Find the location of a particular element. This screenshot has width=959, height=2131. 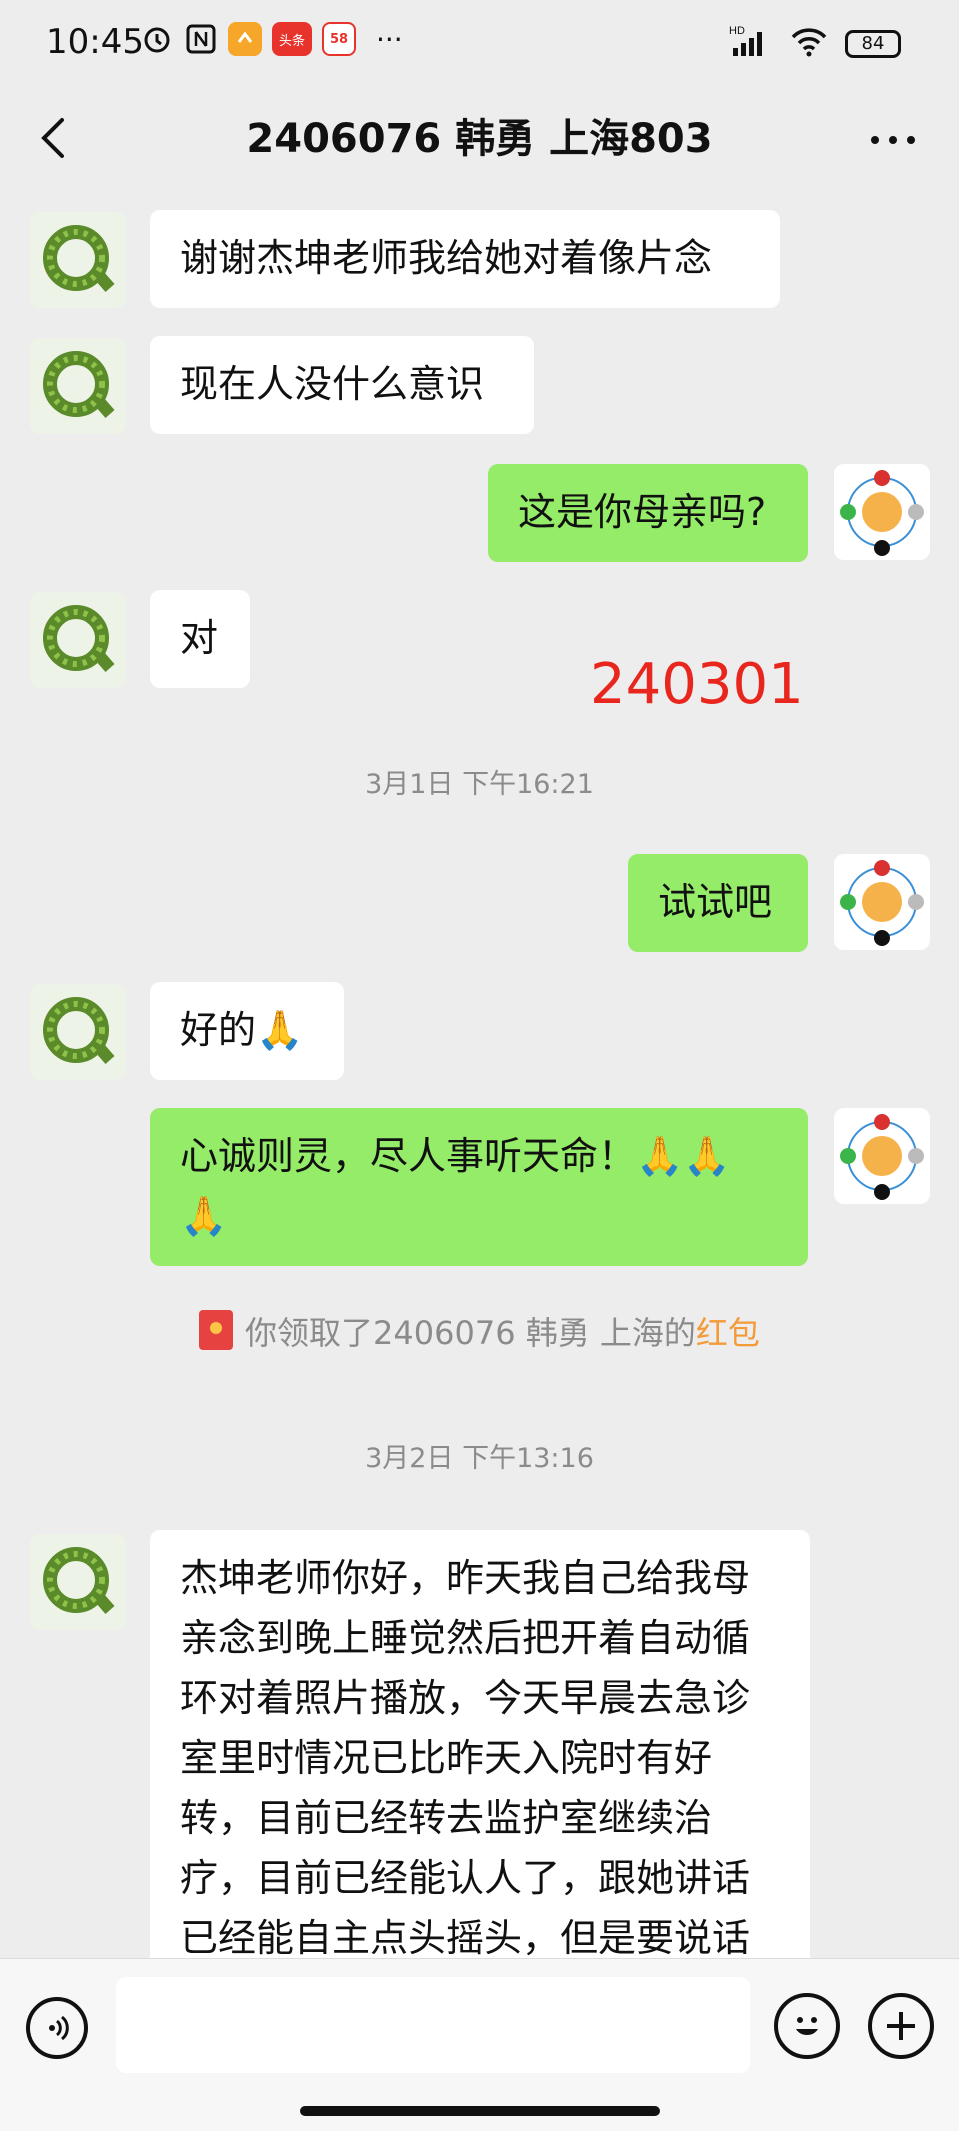

wifi-icon is located at coordinates (809, 44).